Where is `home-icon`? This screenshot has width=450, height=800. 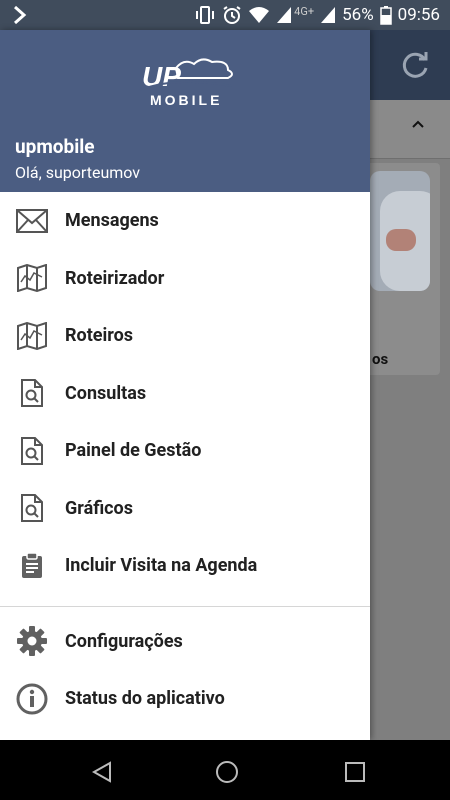 home-icon is located at coordinates (227, 772).